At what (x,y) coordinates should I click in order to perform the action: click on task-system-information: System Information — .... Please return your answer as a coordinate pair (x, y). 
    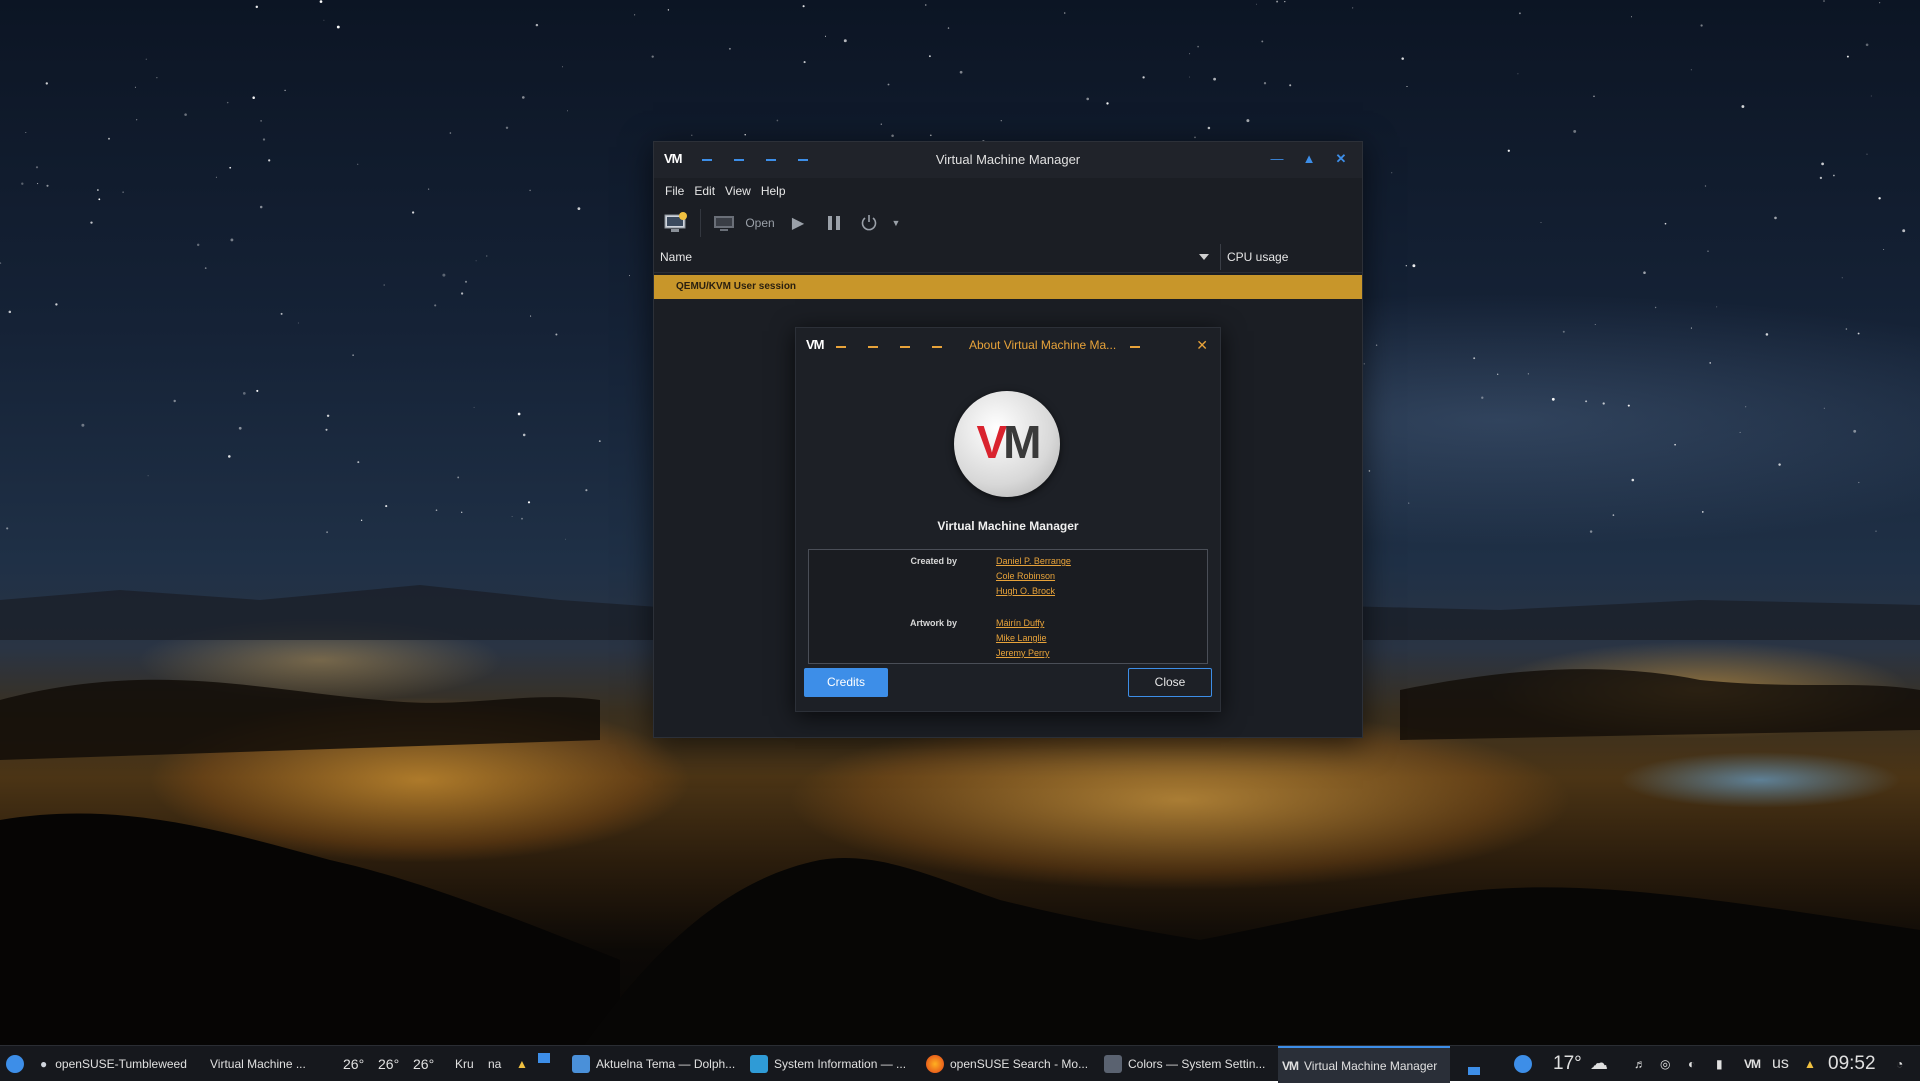
    Looking at the image, I should click on (828, 1063).